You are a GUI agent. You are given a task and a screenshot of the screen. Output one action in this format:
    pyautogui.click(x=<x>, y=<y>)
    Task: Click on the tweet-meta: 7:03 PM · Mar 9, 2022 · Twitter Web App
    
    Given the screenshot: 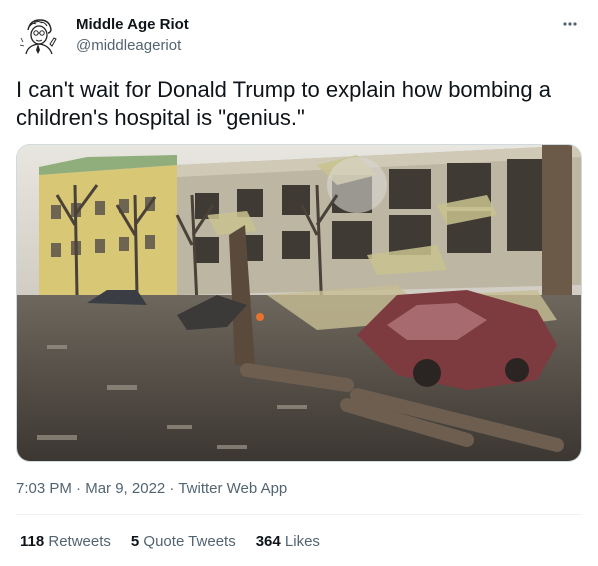 What is the action you would take?
    pyautogui.click(x=151, y=488)
    